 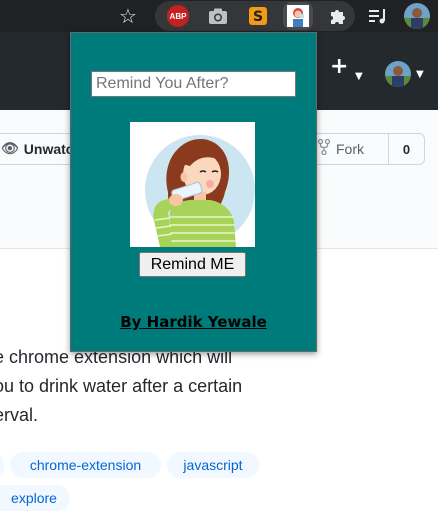 What do you see at coordinates (2, 465) in the screenshot?
I see `topic-tag` at bounding box center [2, 465].